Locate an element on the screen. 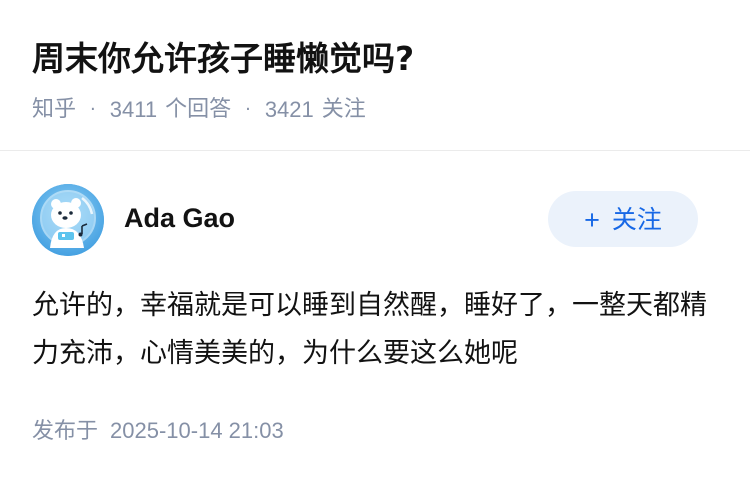  polar-bear-astronaut-icon is located at coordinates (68, 220).